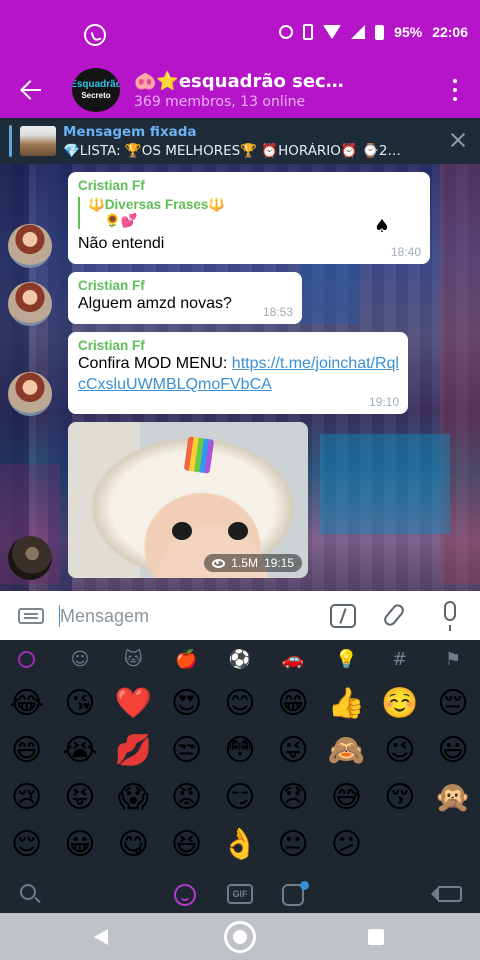 Image resolution: width=480 pixels, height=960 pixels. Describe the element at coordinates (133, 797) in the screenshot. I see `emoji-item: 😱` at that location.